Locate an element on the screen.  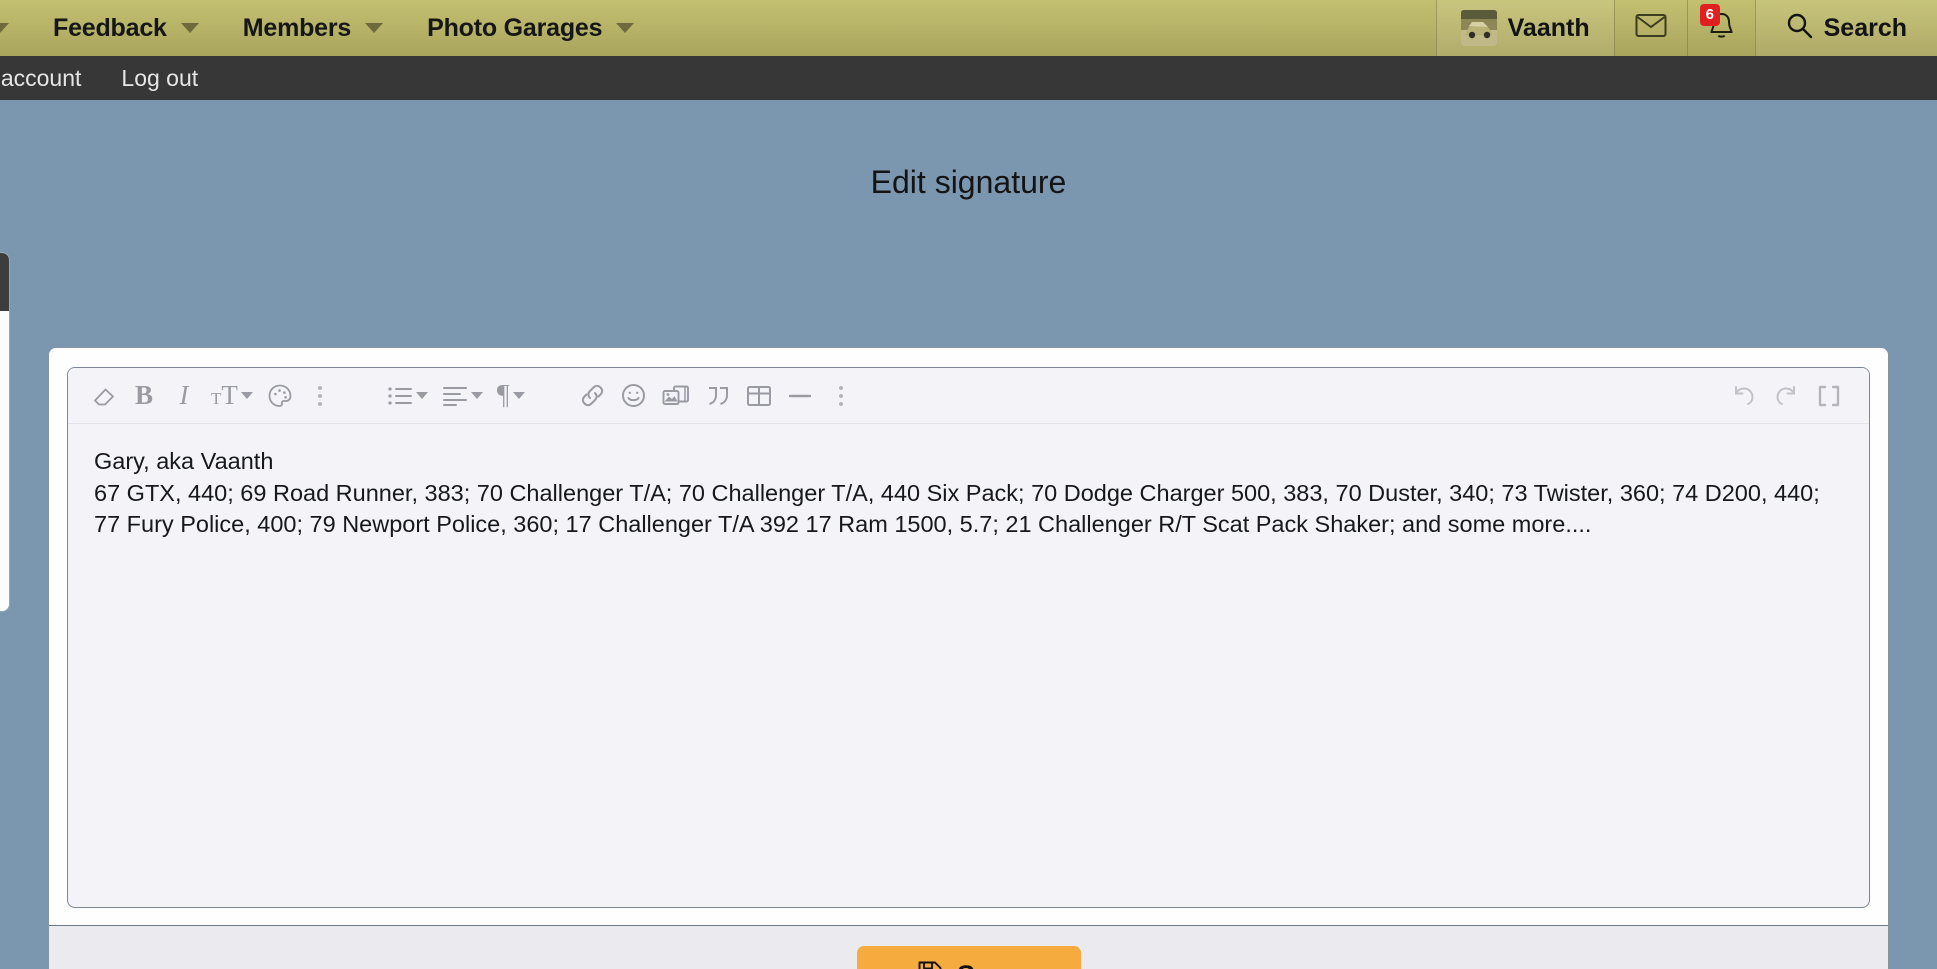
search-button: Search is located at coordinates (1845, 28).